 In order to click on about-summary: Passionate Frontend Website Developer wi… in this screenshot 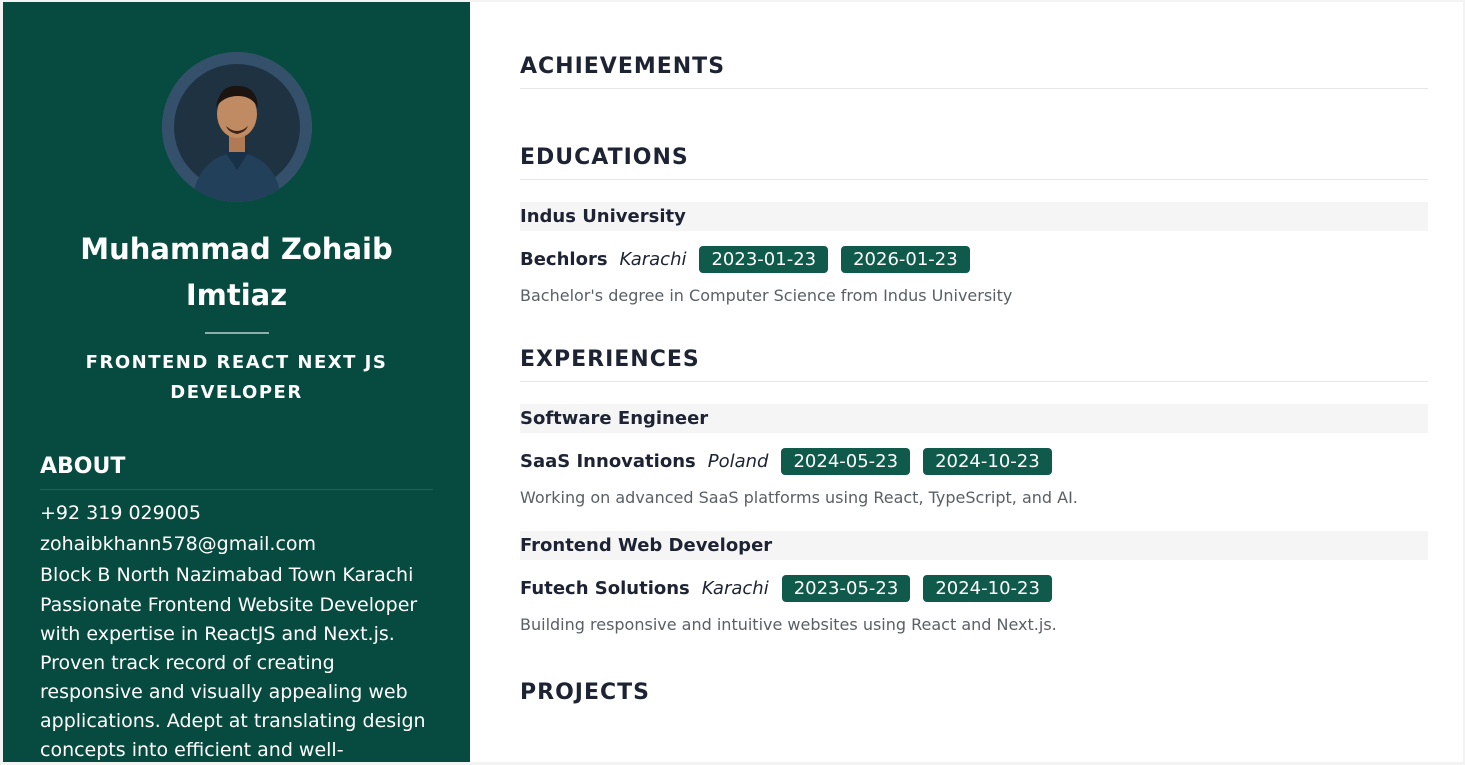, I will do `click(233, 677)`.